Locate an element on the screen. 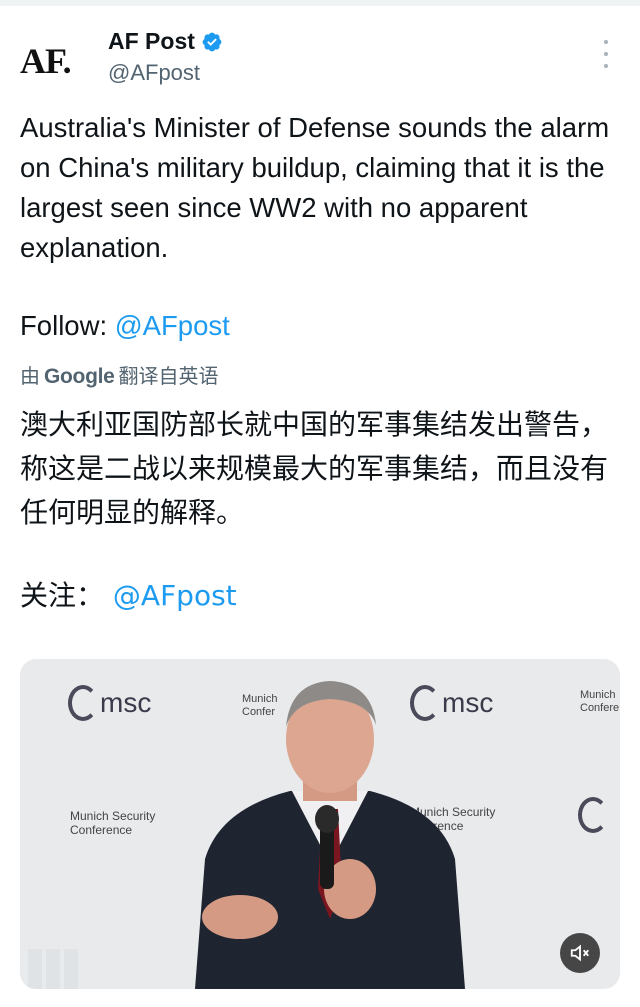 This screenshot has width=640, height=1007. follow-mention-link: @AFpost is located at coordinates (172, 325).